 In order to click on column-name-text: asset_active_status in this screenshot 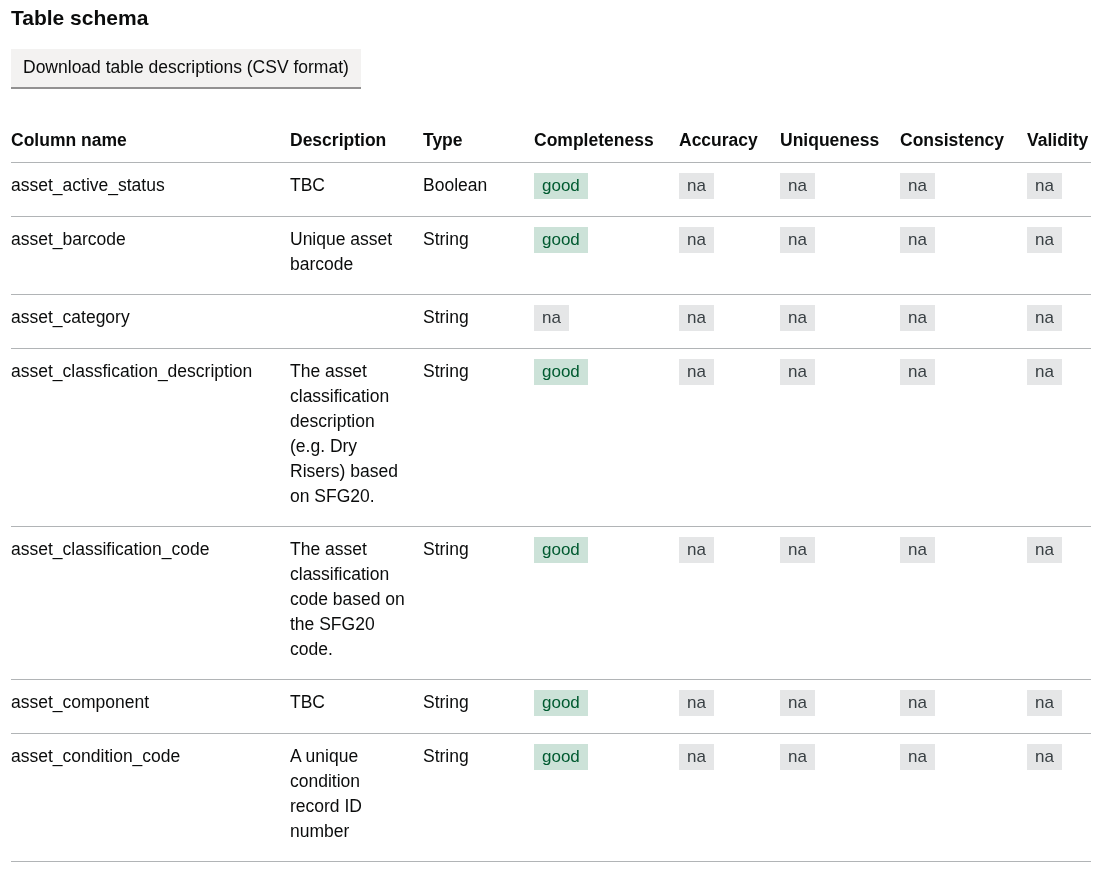, I will do `click(88, 186)`.